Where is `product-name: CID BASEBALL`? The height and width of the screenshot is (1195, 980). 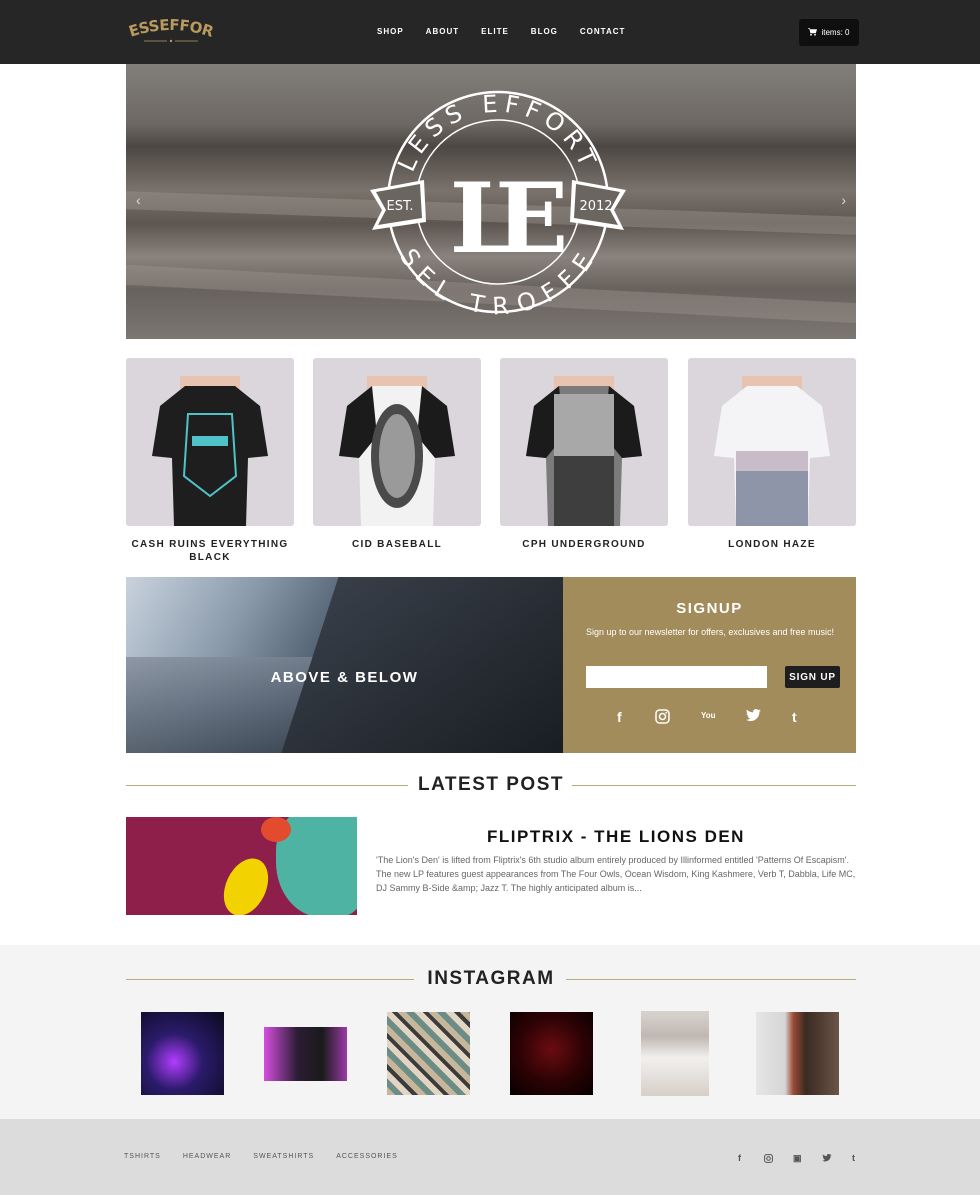
product-name: CID BASEBALL is located at coordinates (397, 544).